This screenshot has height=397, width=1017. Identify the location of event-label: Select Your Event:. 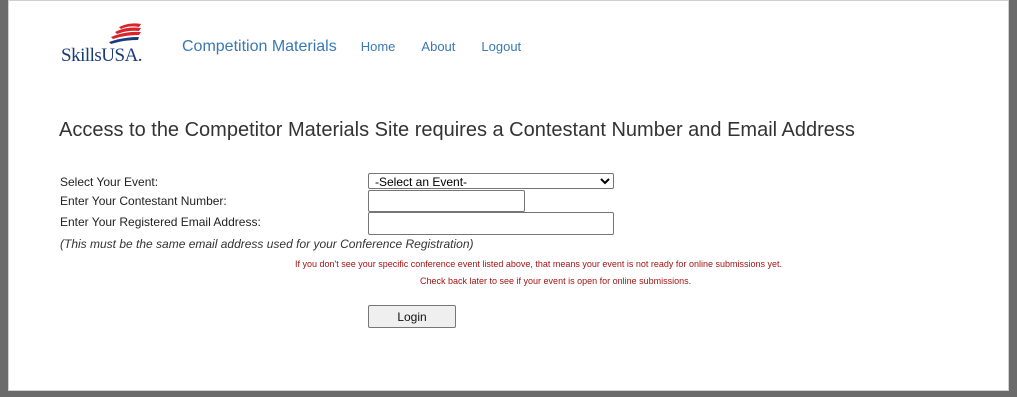
(109, 182).